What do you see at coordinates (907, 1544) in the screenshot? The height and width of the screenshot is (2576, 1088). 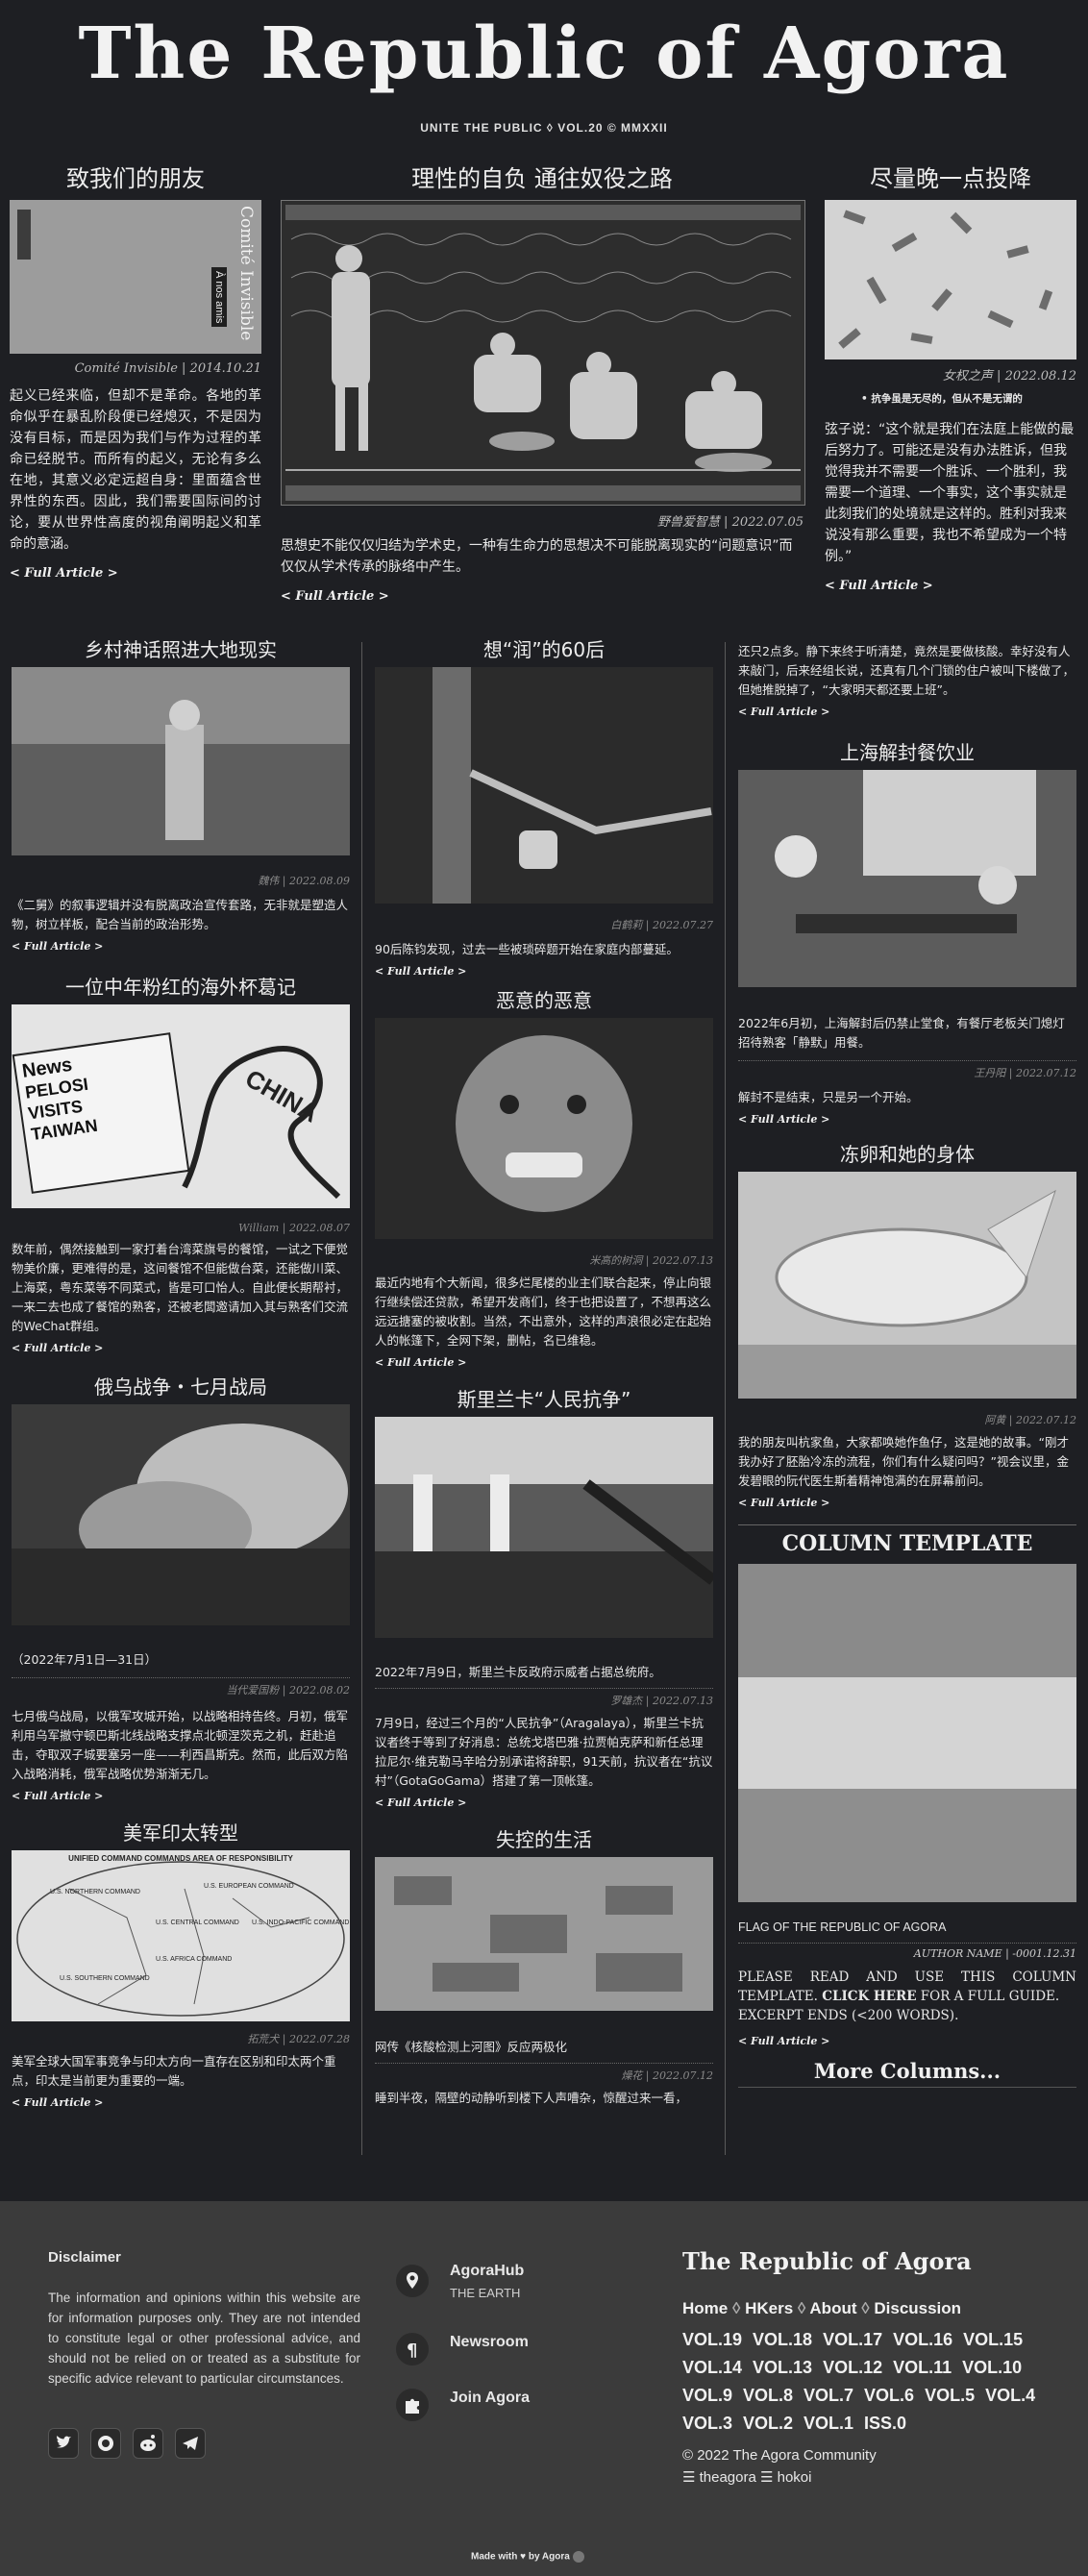 I see `template-title: COLUMN TEMPLATE` at bounding box center [907, 1544].